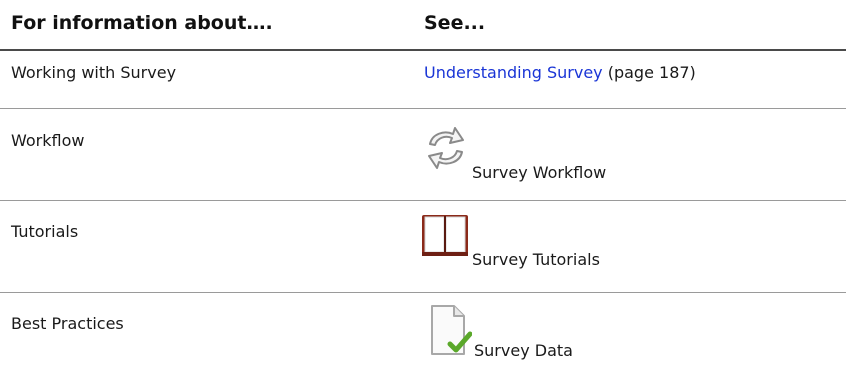 The height and width of the screenshot is (384, 846). What do you see at coordinates (445, 236) in the screenshot?
I see `book-icon` at bounding box center [445, 236].